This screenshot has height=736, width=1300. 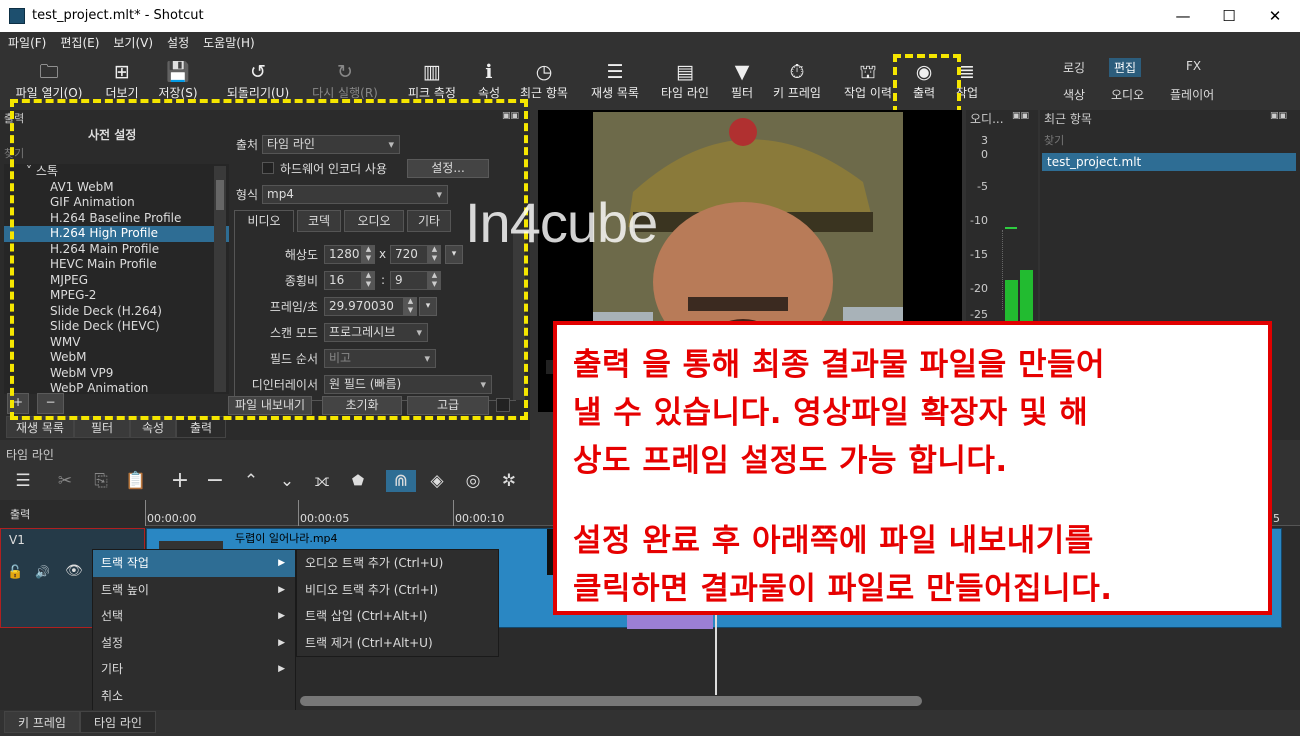 I want to click on add-video-track-item: 비디오 트랙 추가 (Ctrl+I), so click(x=397, y=590).